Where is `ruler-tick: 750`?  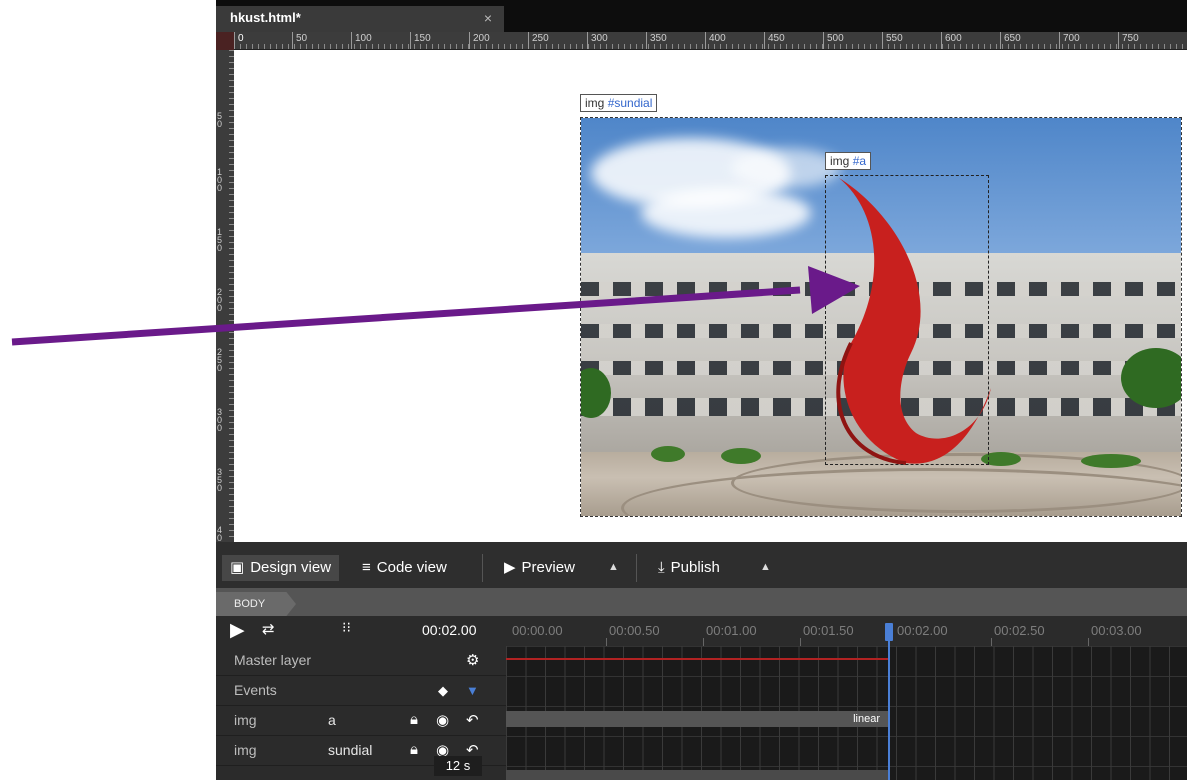 ruler-tick: 750 is located at coordinates (1128, 40).